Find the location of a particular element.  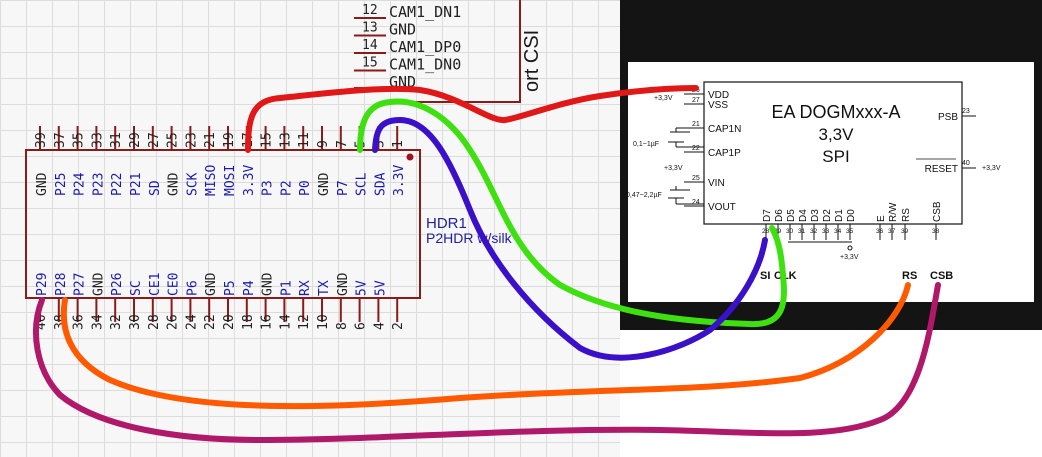

supply-vin: +3,3V is located at coordinates (673, 168).